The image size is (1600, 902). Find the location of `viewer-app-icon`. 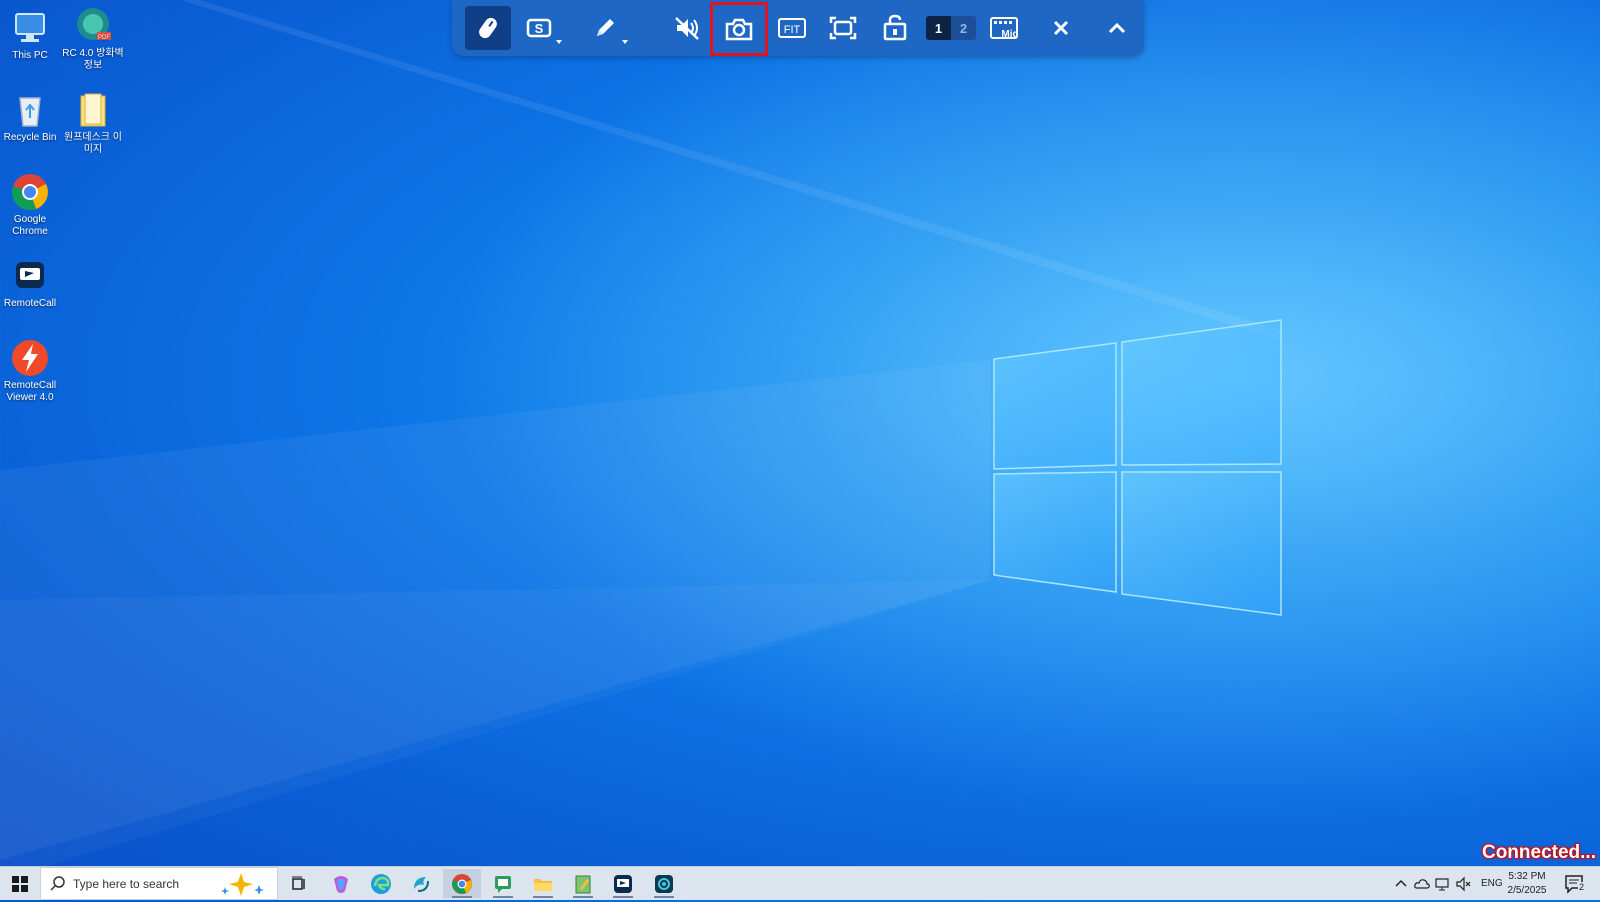

viewer-app-icon is located at coordinates (664, 883).